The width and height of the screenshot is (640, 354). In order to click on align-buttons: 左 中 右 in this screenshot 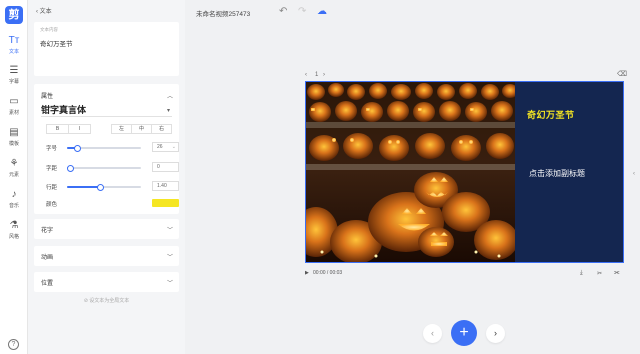, I will do `click(141, 129)`.